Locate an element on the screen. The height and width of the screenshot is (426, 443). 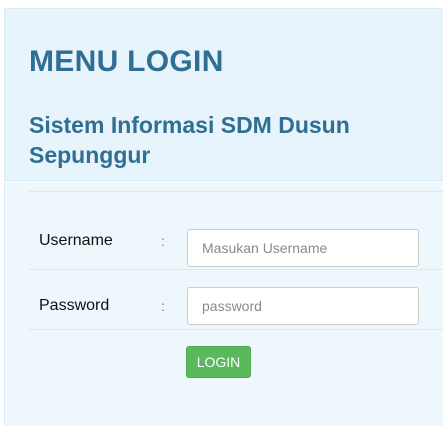
password-label: Password is located at coordinates (74, 305).